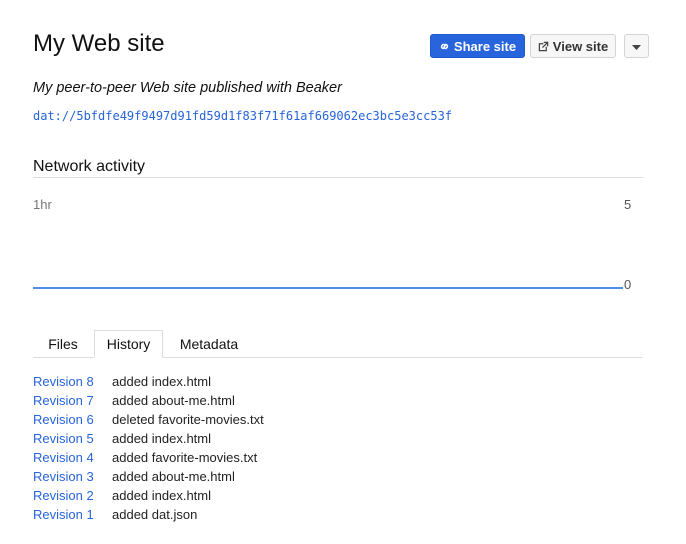 The image size is (686, 544). Describe the element at coordinates (72, 514) in the screenshot. I see `revision-link: Revision 1` at that location.